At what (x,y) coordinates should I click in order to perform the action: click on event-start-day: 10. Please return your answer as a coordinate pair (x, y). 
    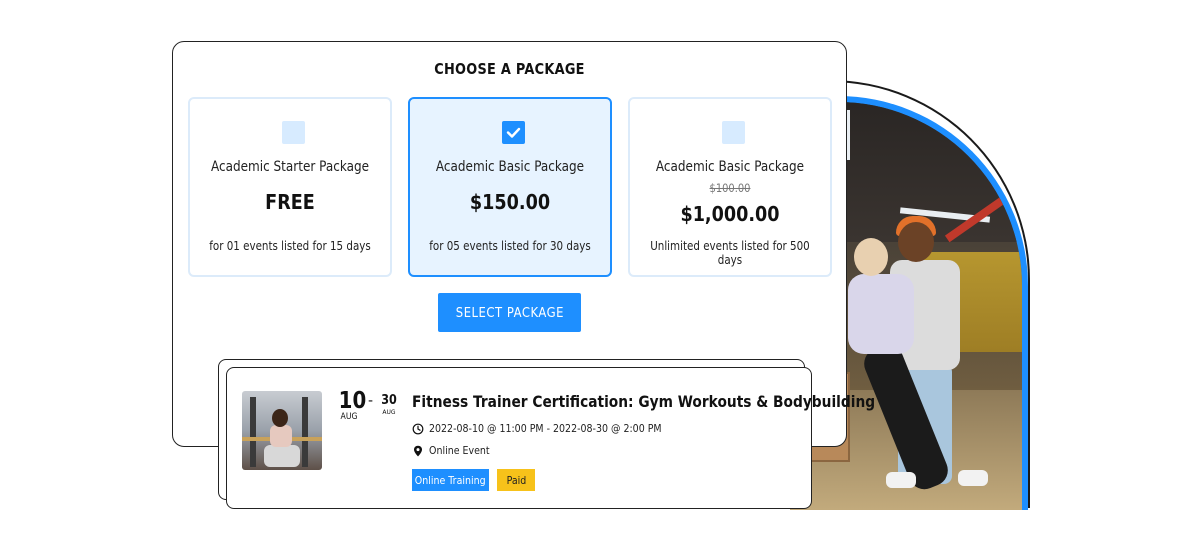
    Looking at the image, I should click on (352, 401).